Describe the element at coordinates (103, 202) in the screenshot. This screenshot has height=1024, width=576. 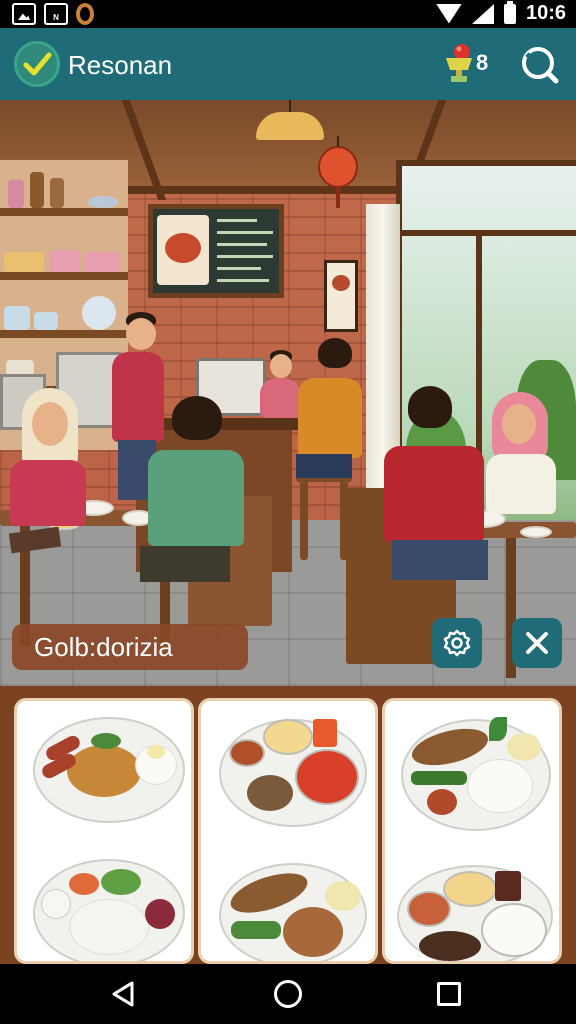
I see `dish` at that location.